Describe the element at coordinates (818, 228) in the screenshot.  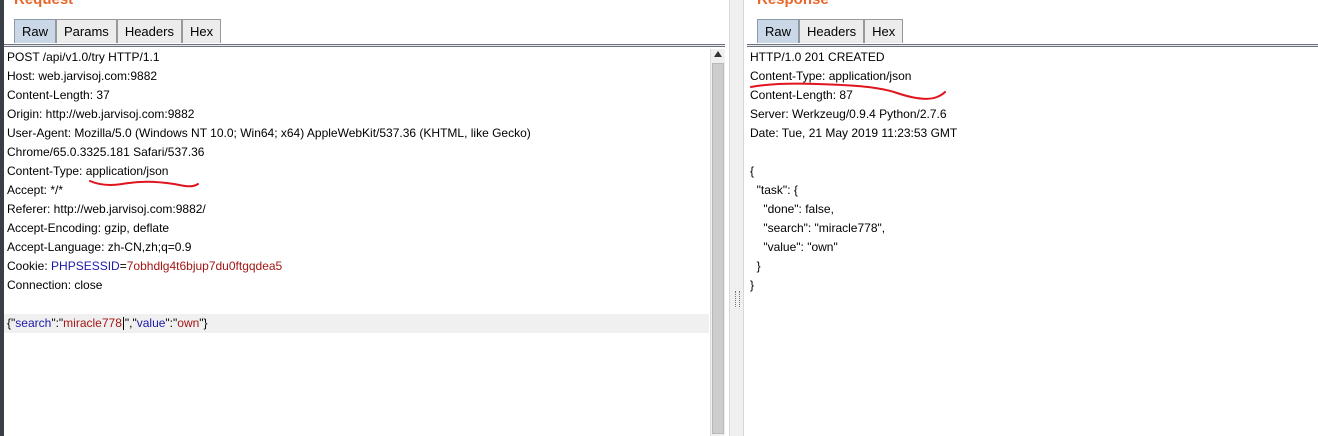
I see `response-line: "search": "miracle778",` at that location.